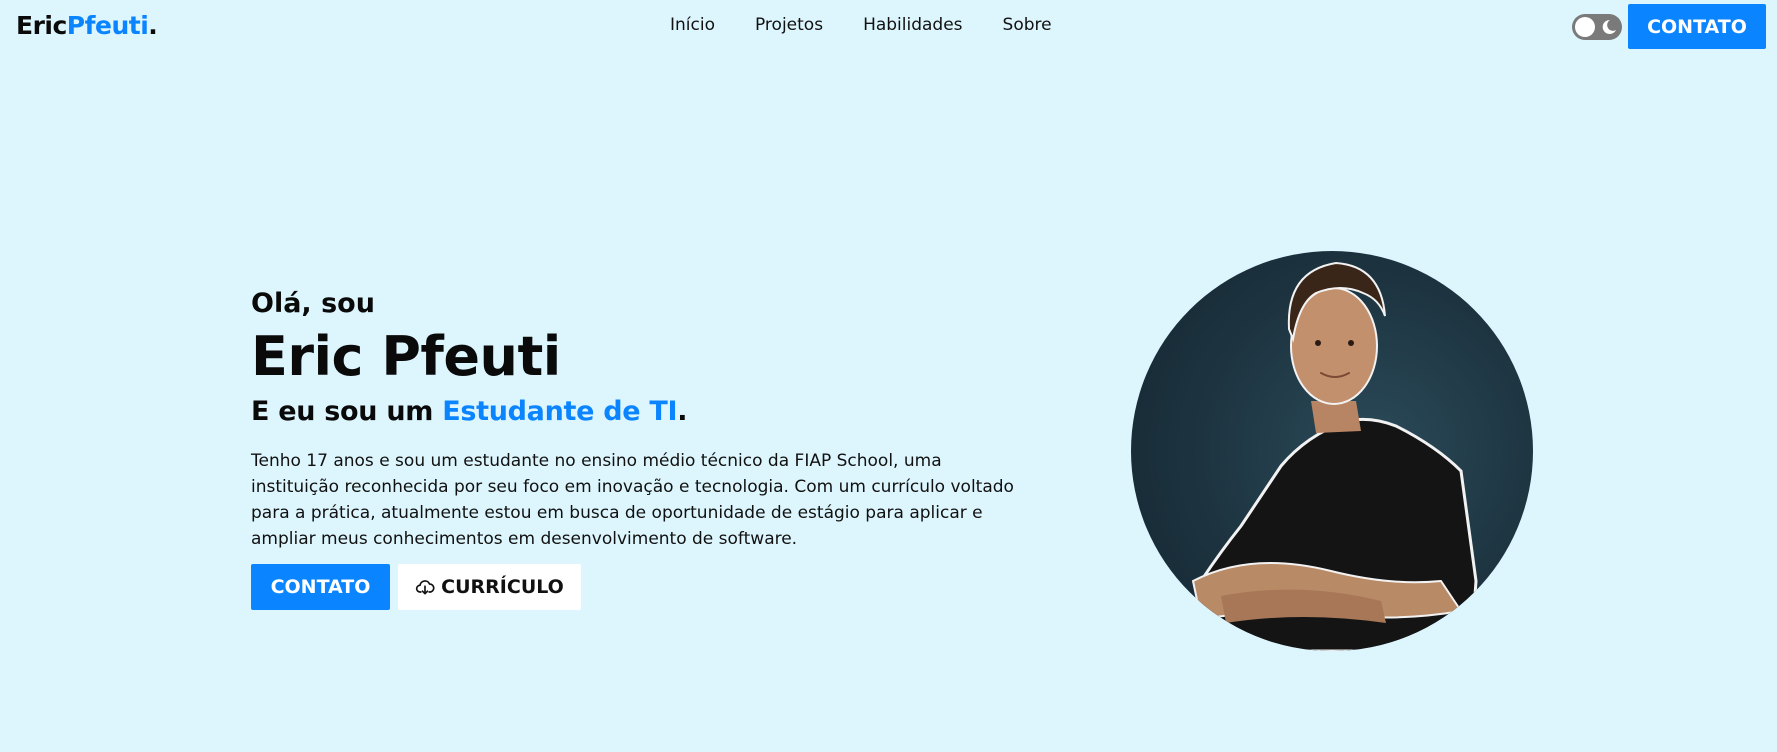 This screenshot has width=1777, height=752. What do you see at coordinates (1027, 25) in the screenshot?
I see `nav-link-sobre: Sobre` at bounding box center [1027, 25].